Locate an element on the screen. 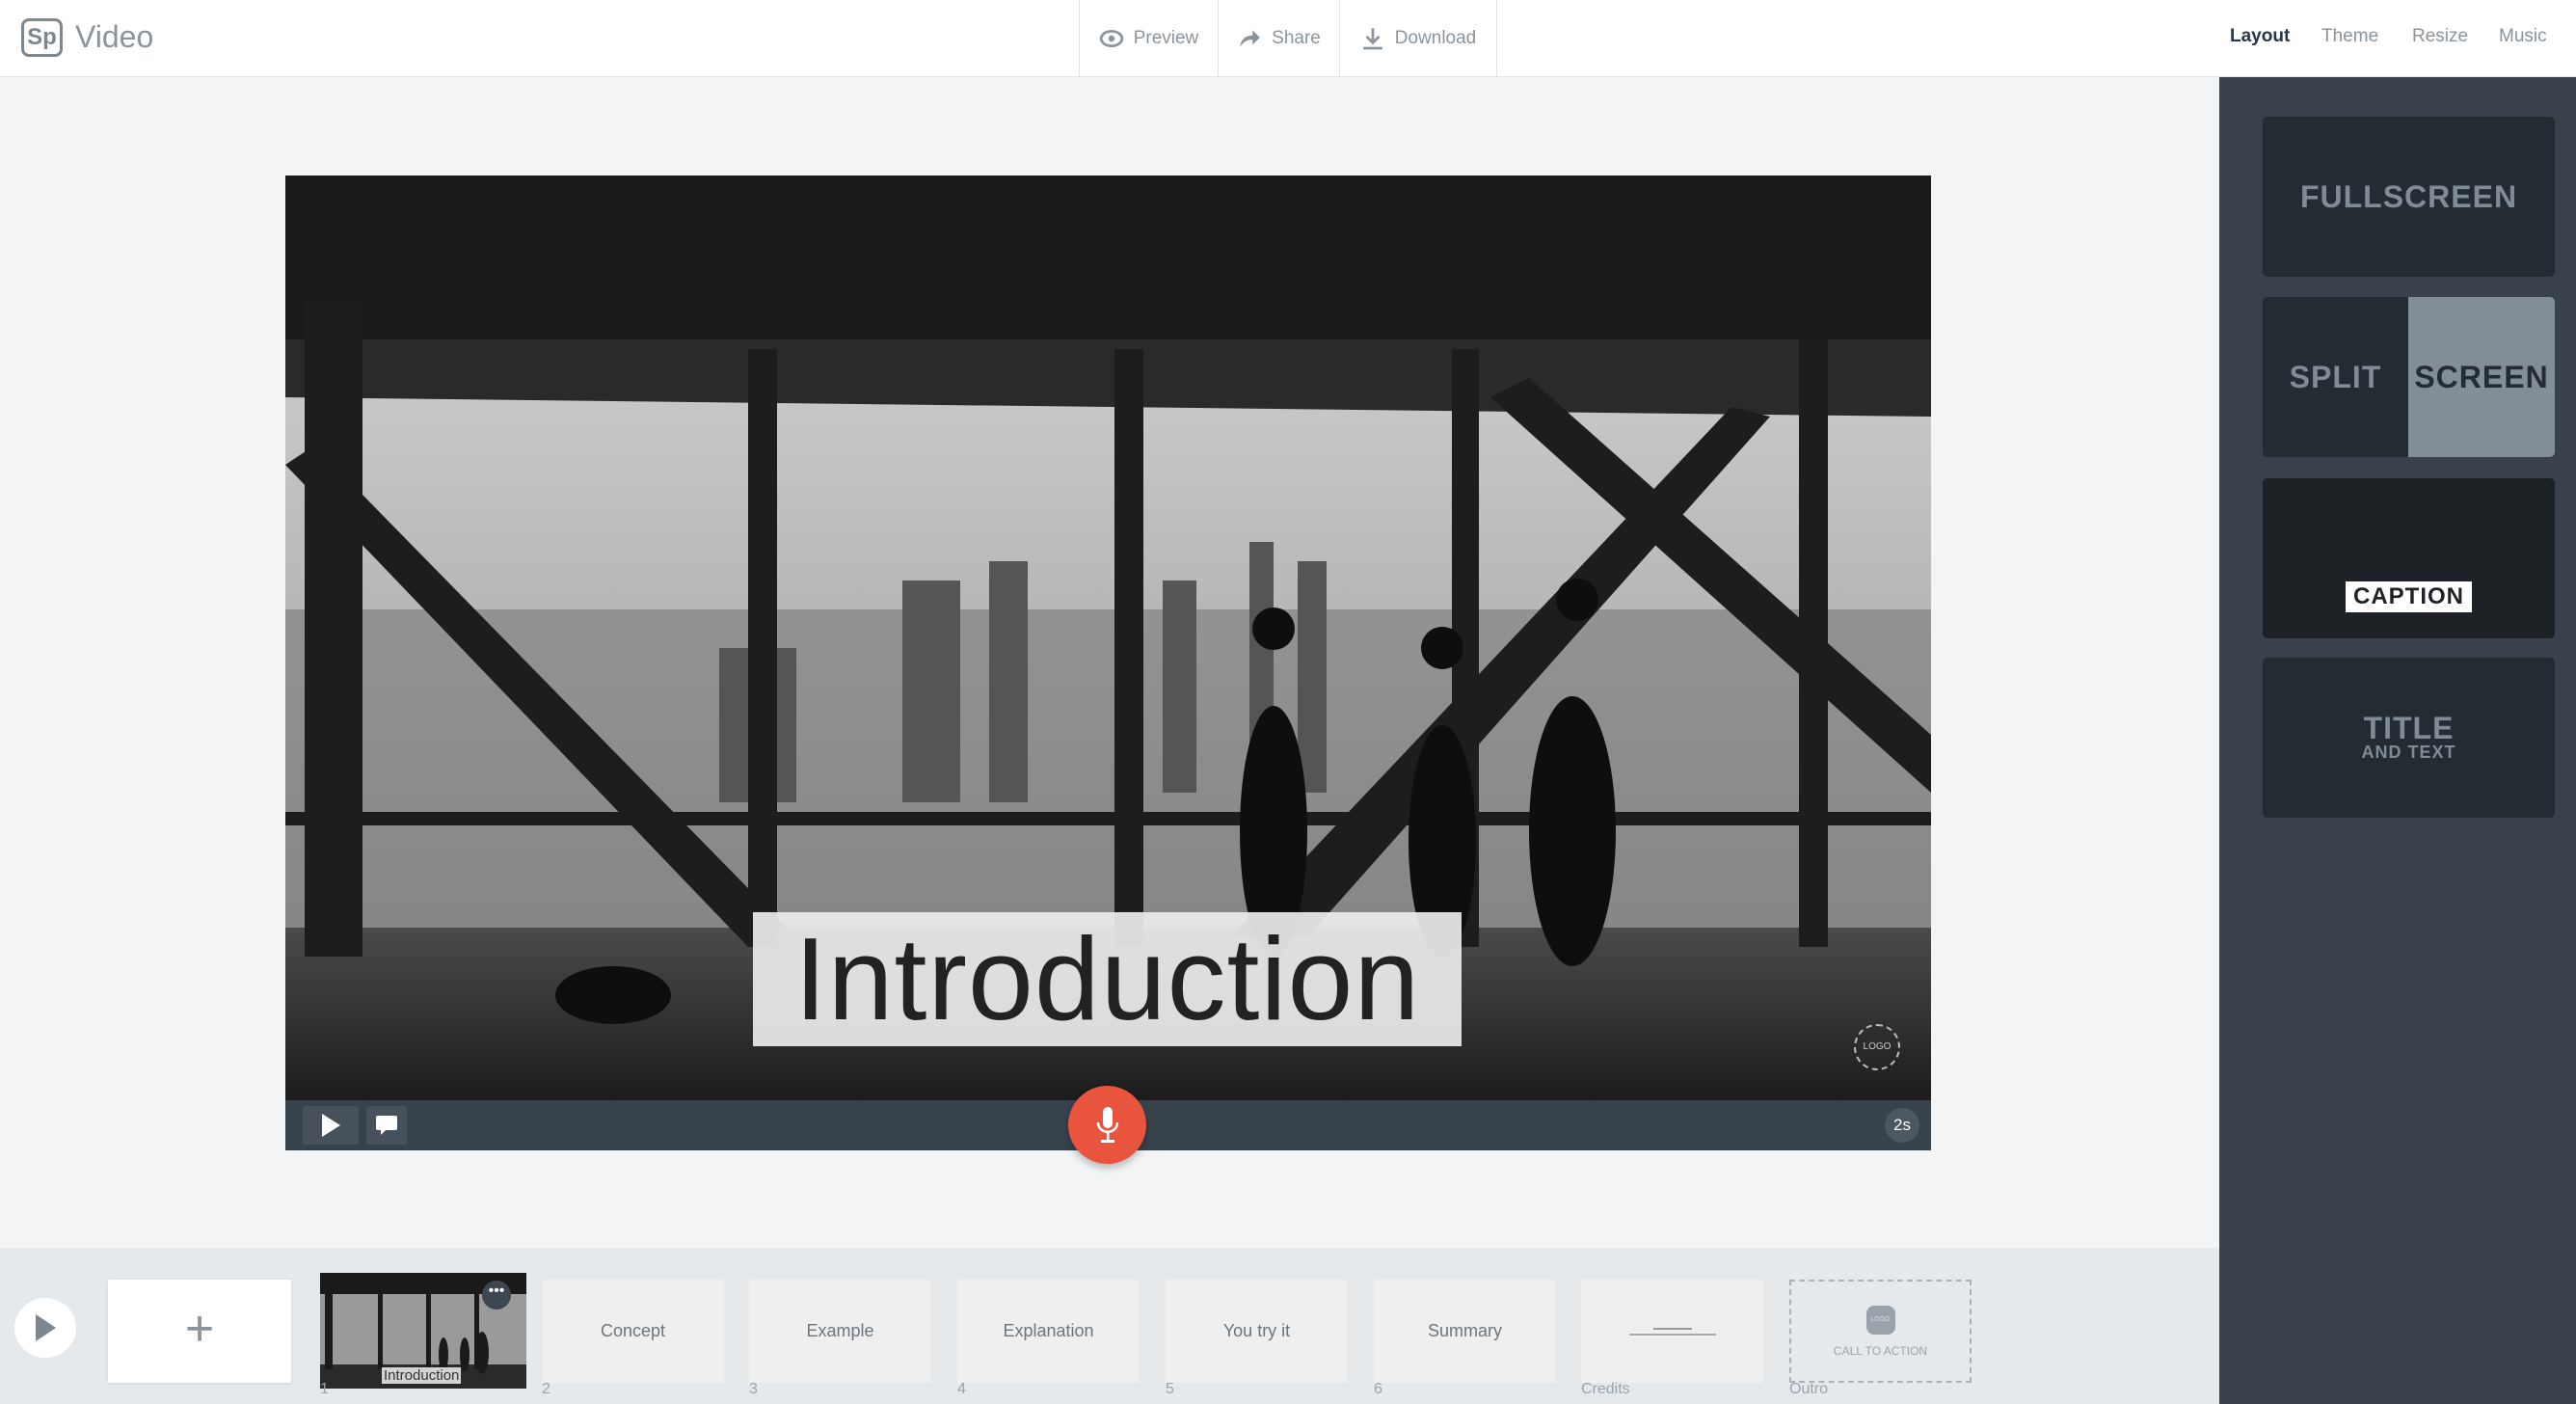 Image resolution: width=2576 pixels, height=1404 pixels. download-label: Download is located at coordinates (1436, 38).